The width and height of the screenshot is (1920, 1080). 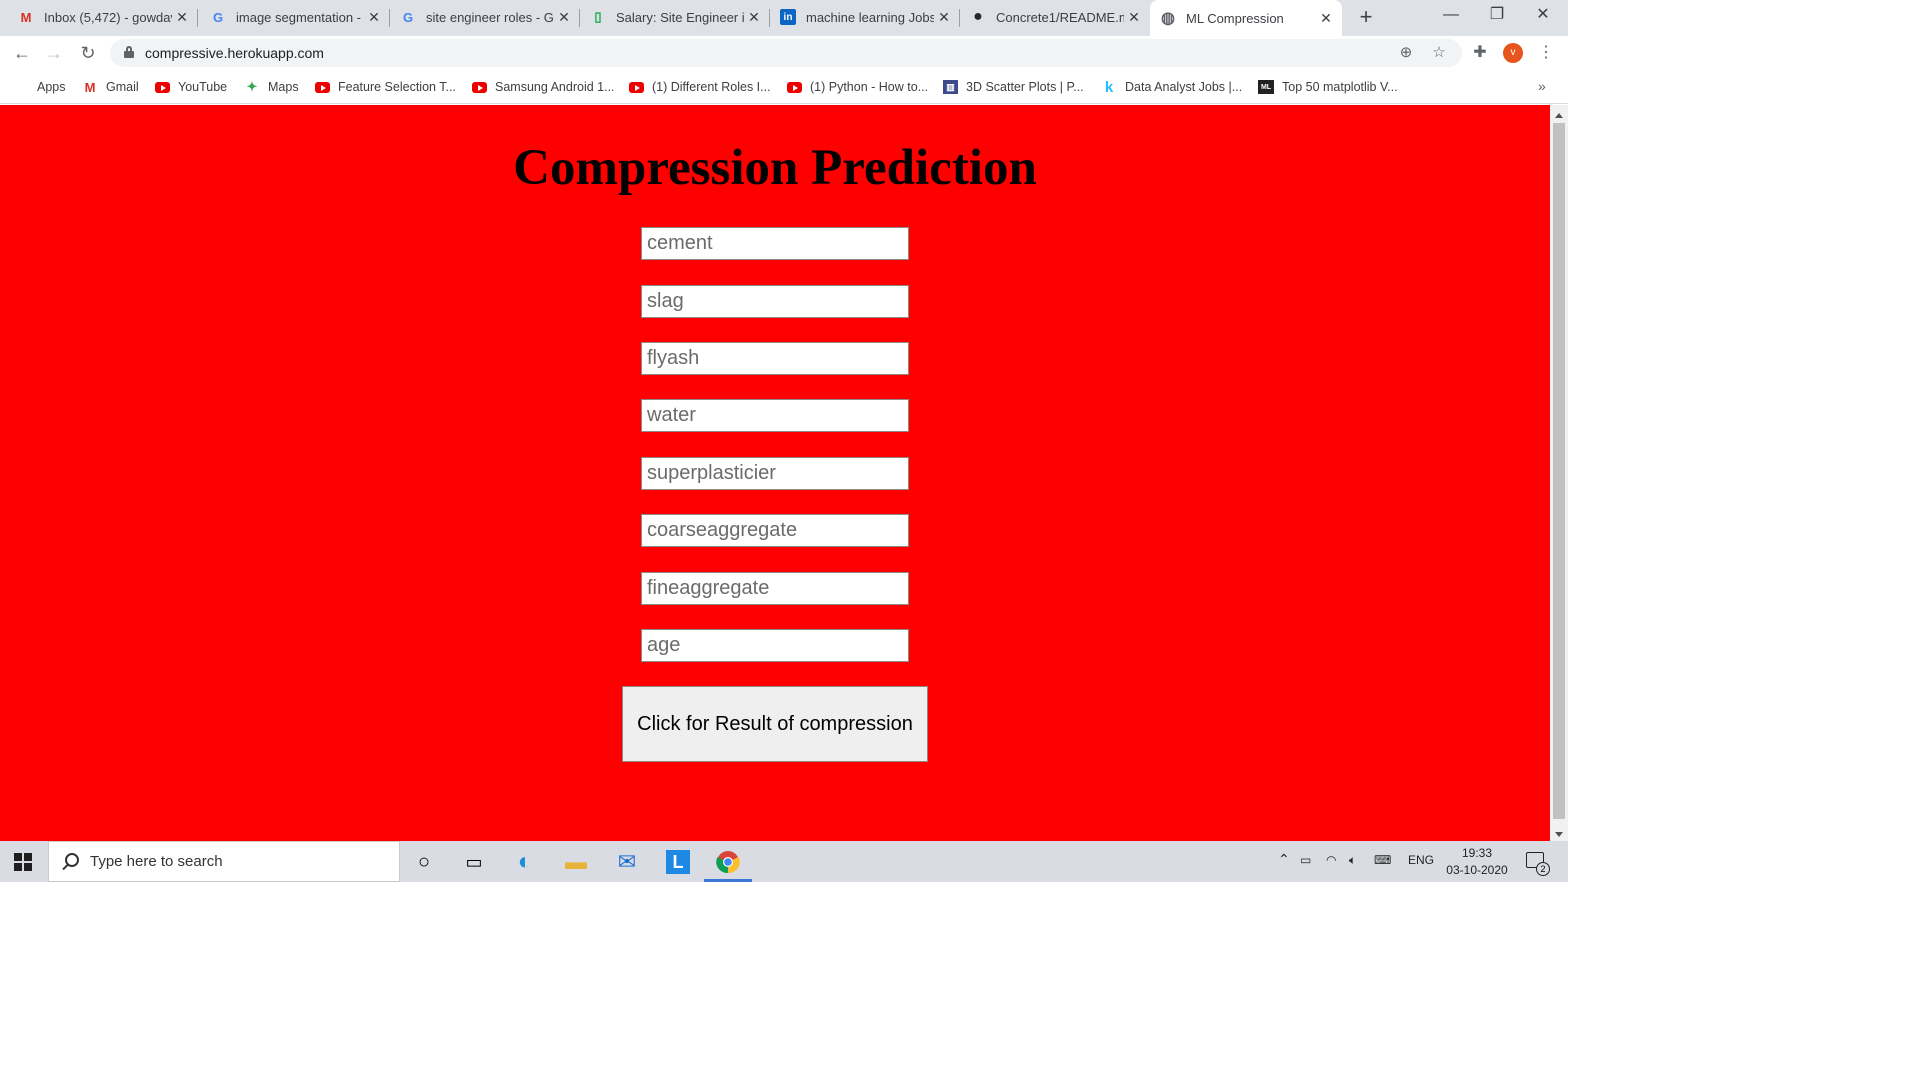 What do you see at coordinates (1451, 16) in the screenshot?
I see `minimize-button: —` at bounding box center [1451, 16].